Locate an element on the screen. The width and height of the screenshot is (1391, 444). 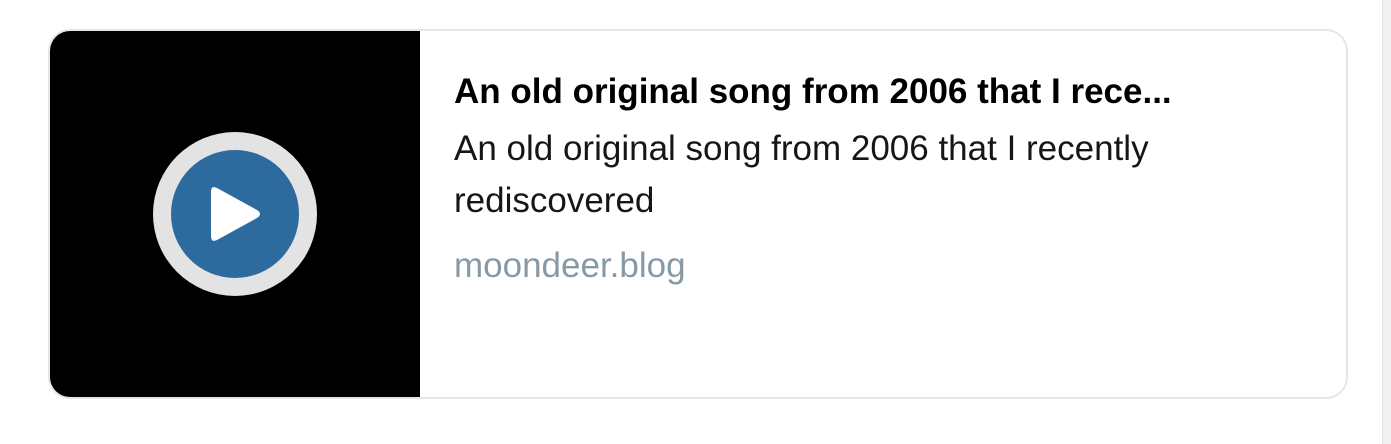
play-icon is located at coordinates (235, 214).